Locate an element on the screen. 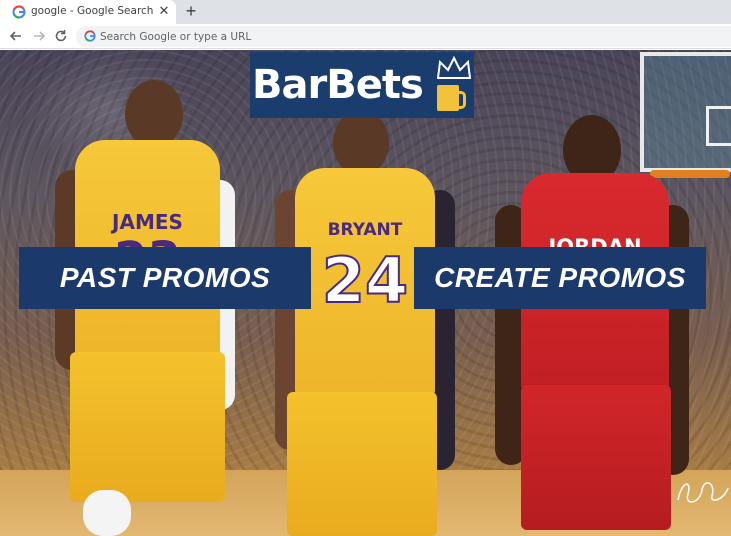 The height and width of the screenshot is (536, 731). jersey-name: JAMES is located at coordinates (147, 222).